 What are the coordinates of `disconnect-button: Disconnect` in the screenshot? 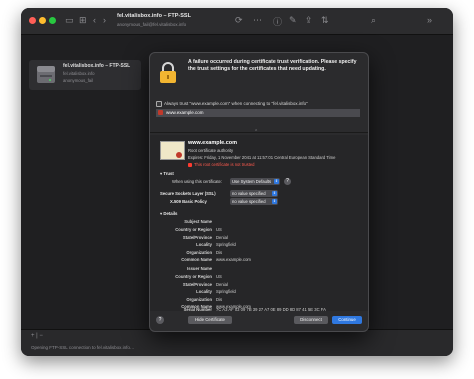 It's located at (311, 320).